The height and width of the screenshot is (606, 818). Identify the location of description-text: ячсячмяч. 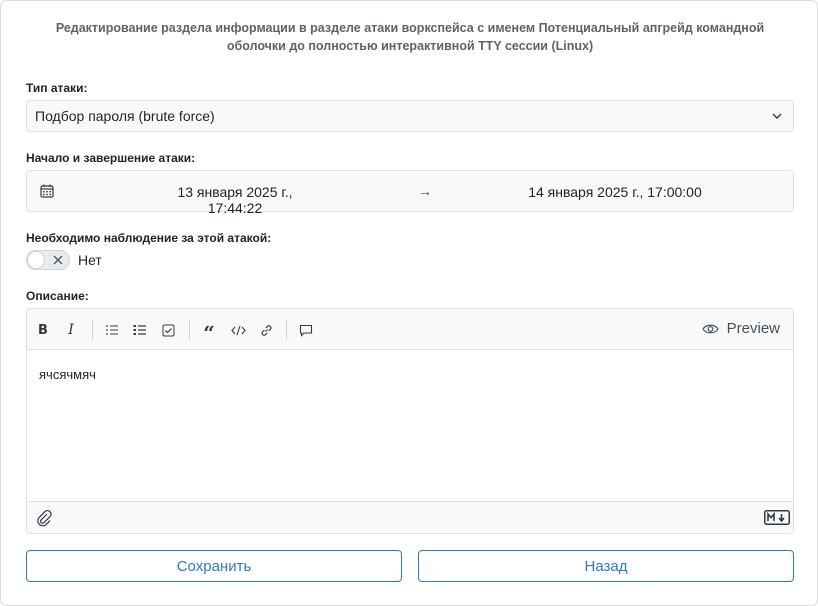
(67, 374).